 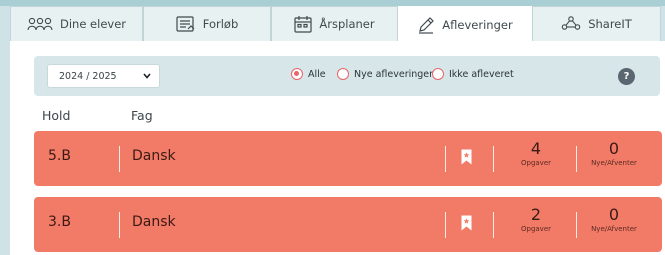 What do you see at coordinates (220, 24) in the screenshot?
I see `tab-label: Forløb` at bounding box center [220, 24].